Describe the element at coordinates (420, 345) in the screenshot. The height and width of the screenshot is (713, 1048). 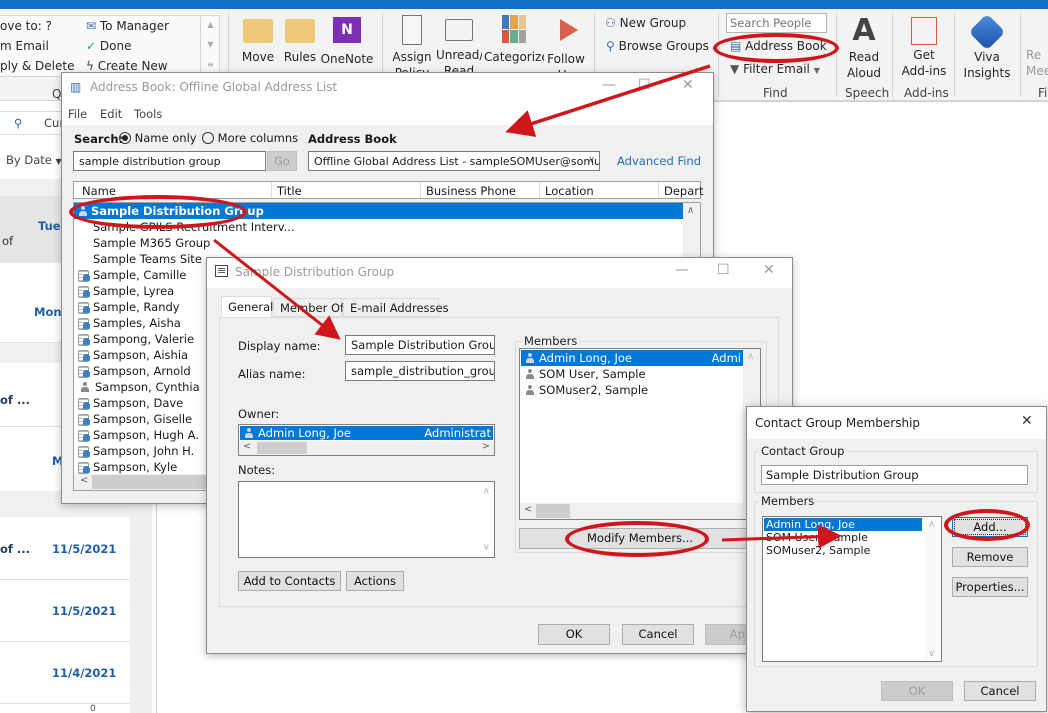
I see `display-name-field: Sample Distribution Group` at that location.